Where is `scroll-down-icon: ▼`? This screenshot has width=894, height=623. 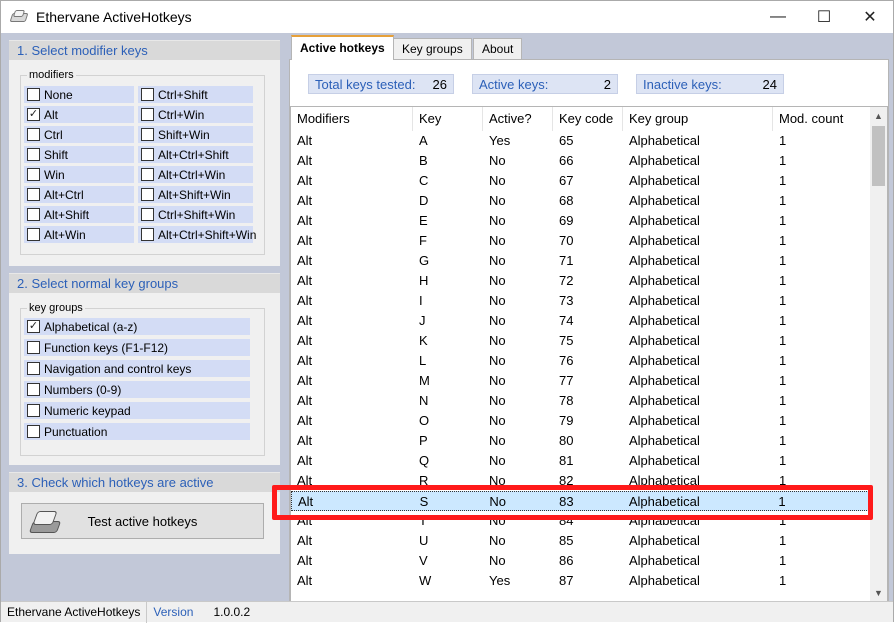
scroll-down-icon: ▼ is located at coordinates (878, 592).